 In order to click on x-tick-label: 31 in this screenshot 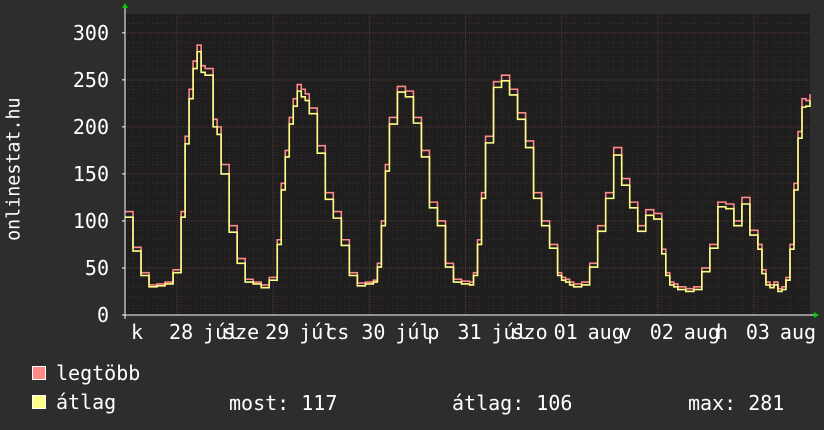, I will do `click(469, 332)`.